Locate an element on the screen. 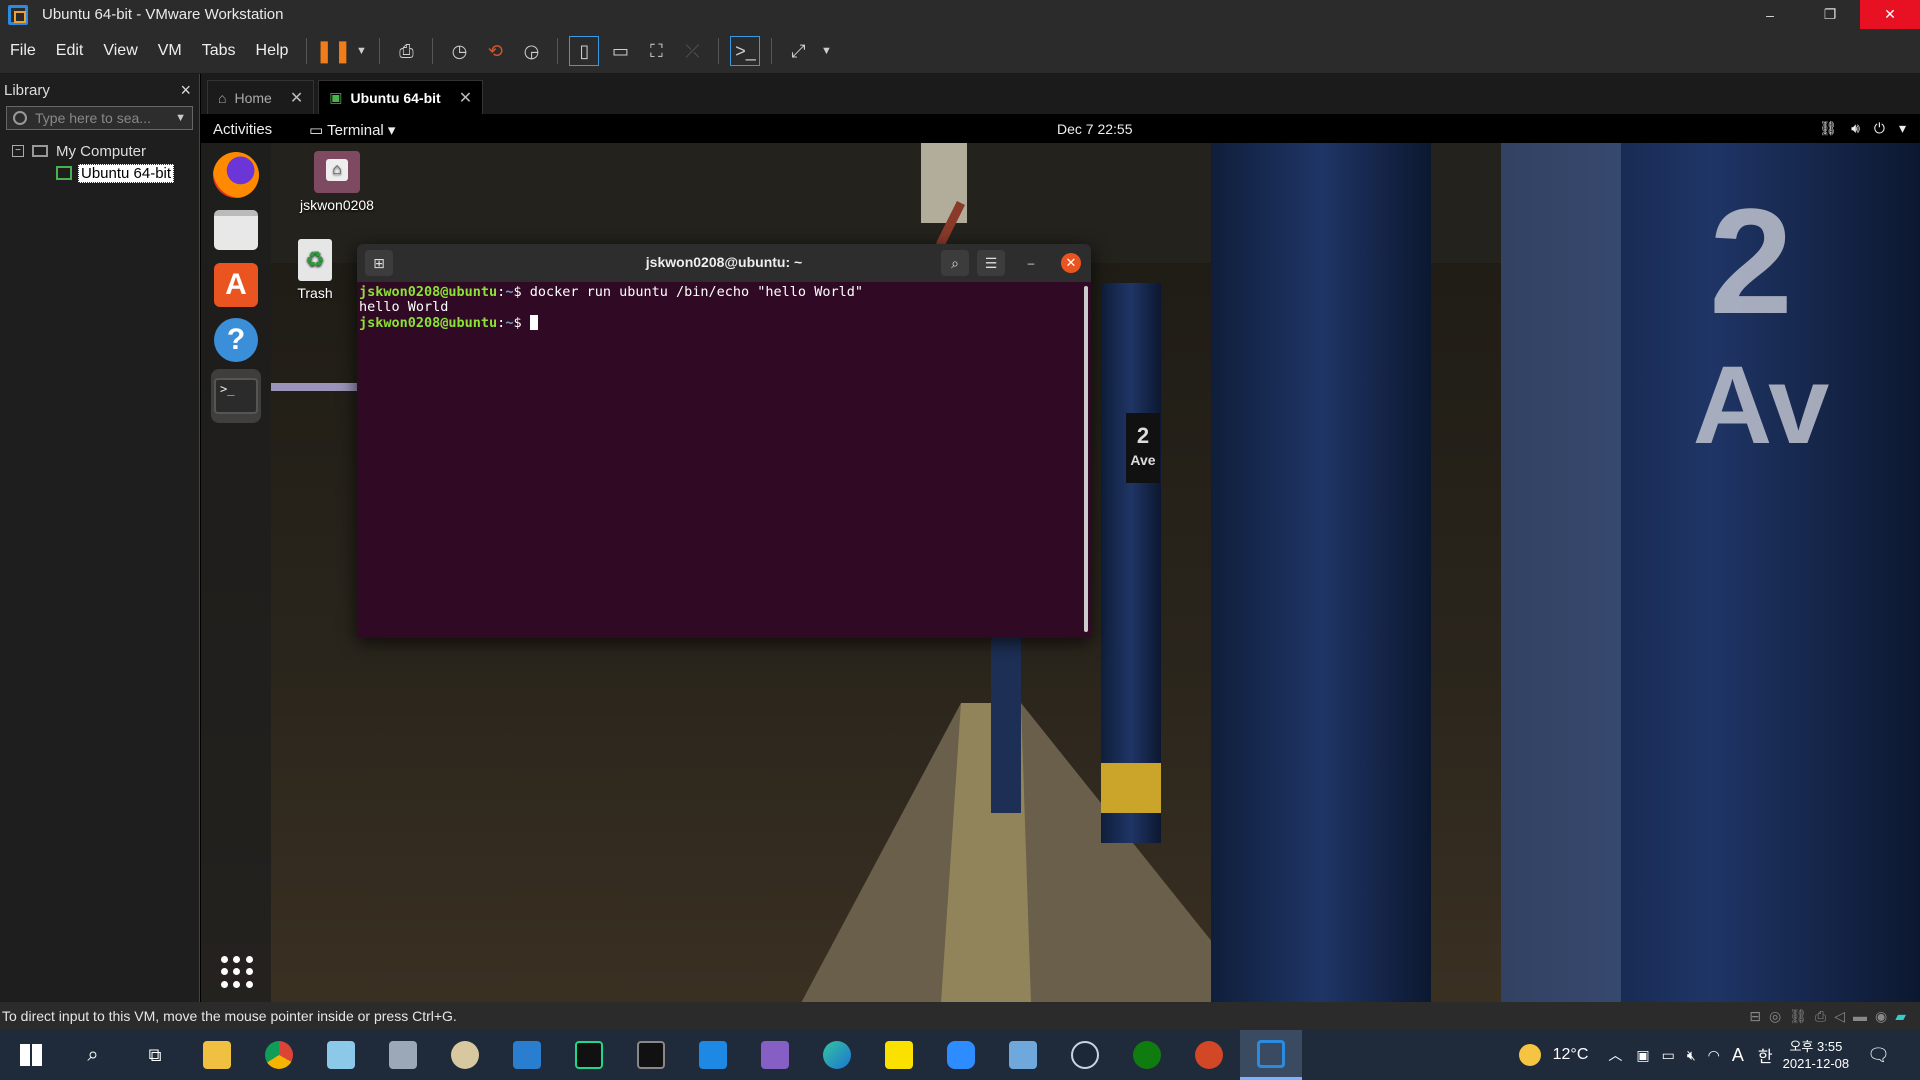 The height and width of the screenshot is (1080, 1920). printer-icon: ⎙ is located at coordinates (1820, 1016).